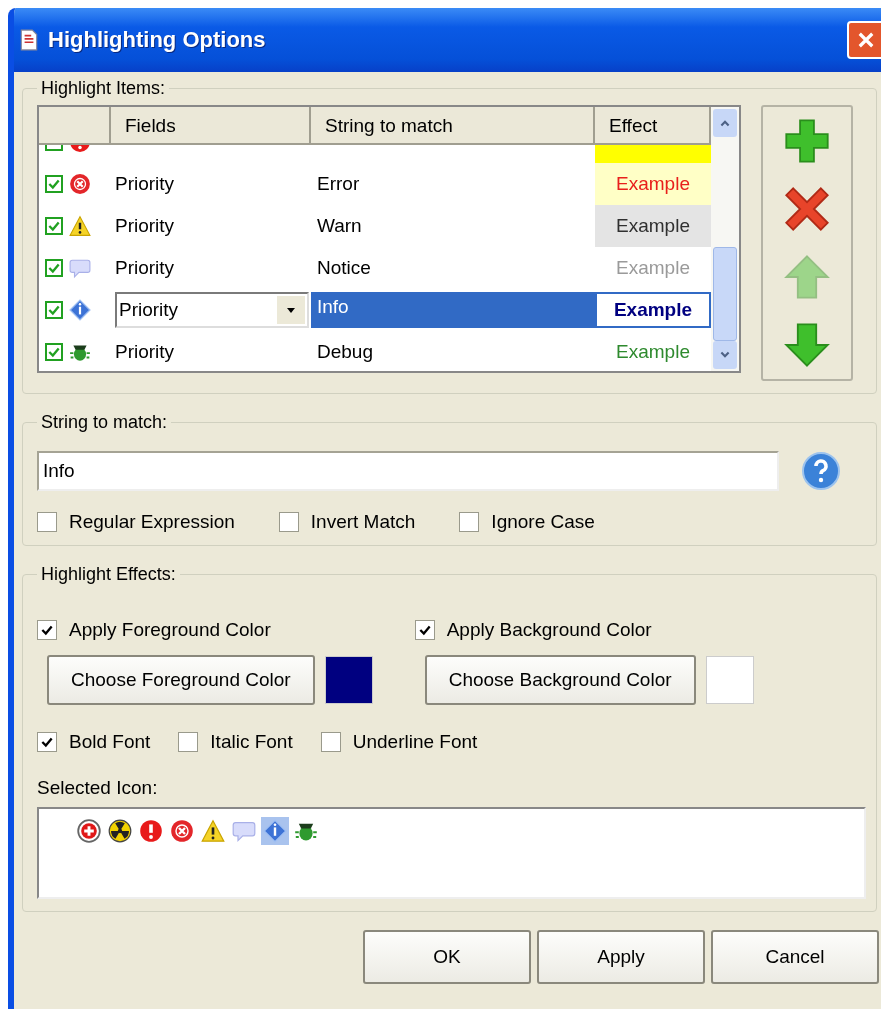 Image resolution: width=881 pixels, height=1009 pixels. I want to click on column-header: Fields, so click(211, 126).